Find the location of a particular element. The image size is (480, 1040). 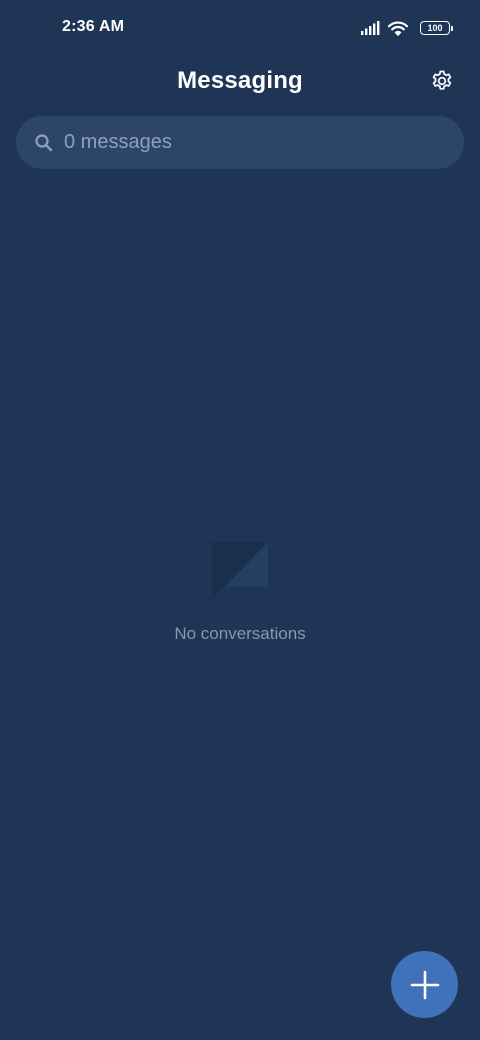

battery-level: 100 is located at coordinates (435, 28).